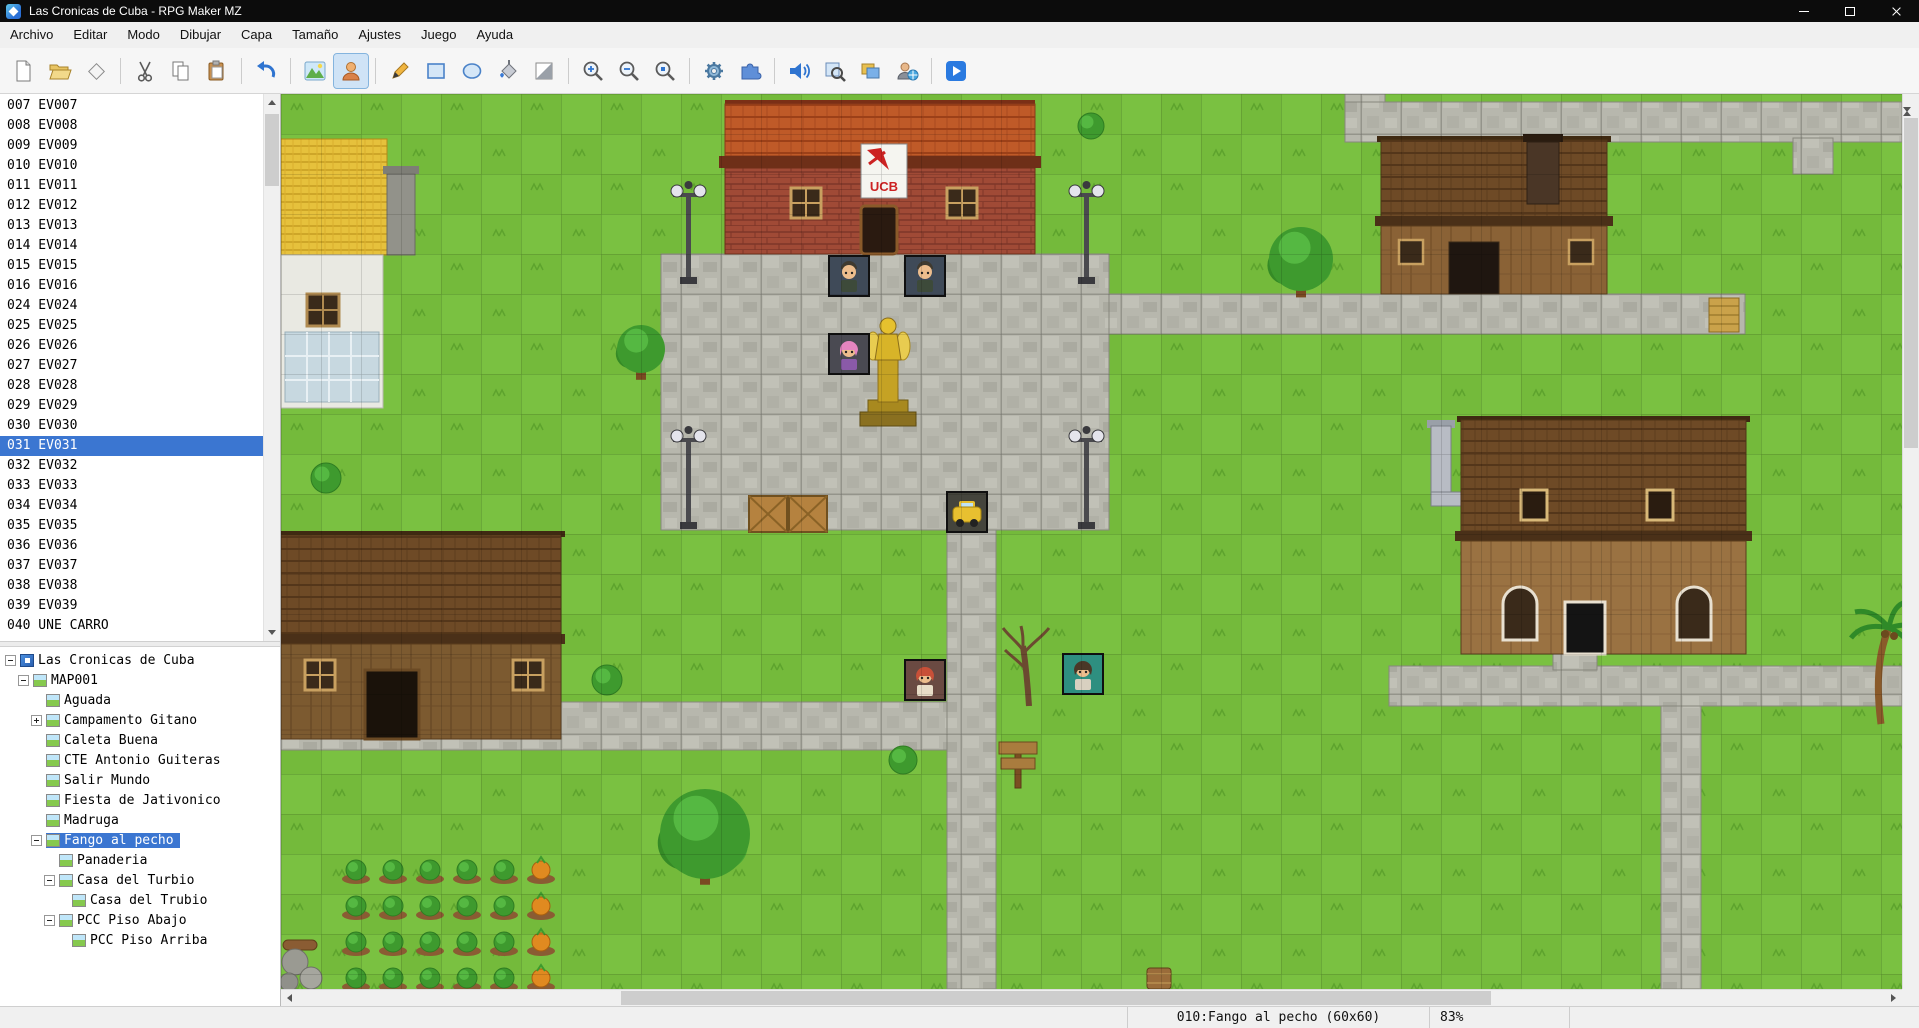 The image size is (1919, 1028). What do you see at coordinates (140, 660) in the screenshot?
I see `tree-item-las-cronicas-de-cuba: Las Cronicas de Cuba` at bounding box center [140, 660].